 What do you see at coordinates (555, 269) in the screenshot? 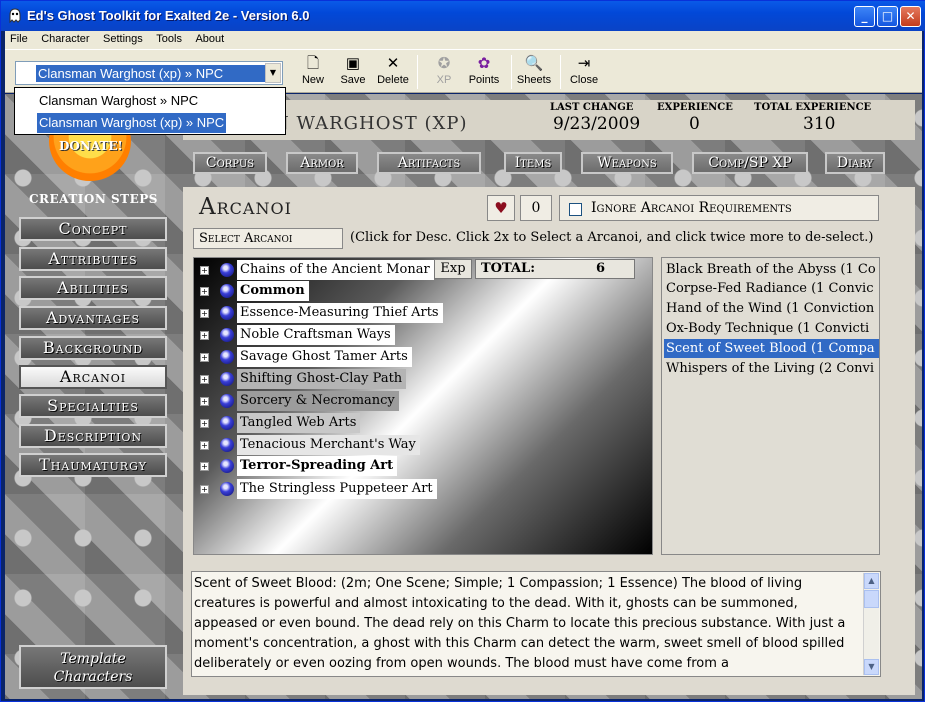
I see `total-display: TOTAL: 6` at bounding box center [555, 269].